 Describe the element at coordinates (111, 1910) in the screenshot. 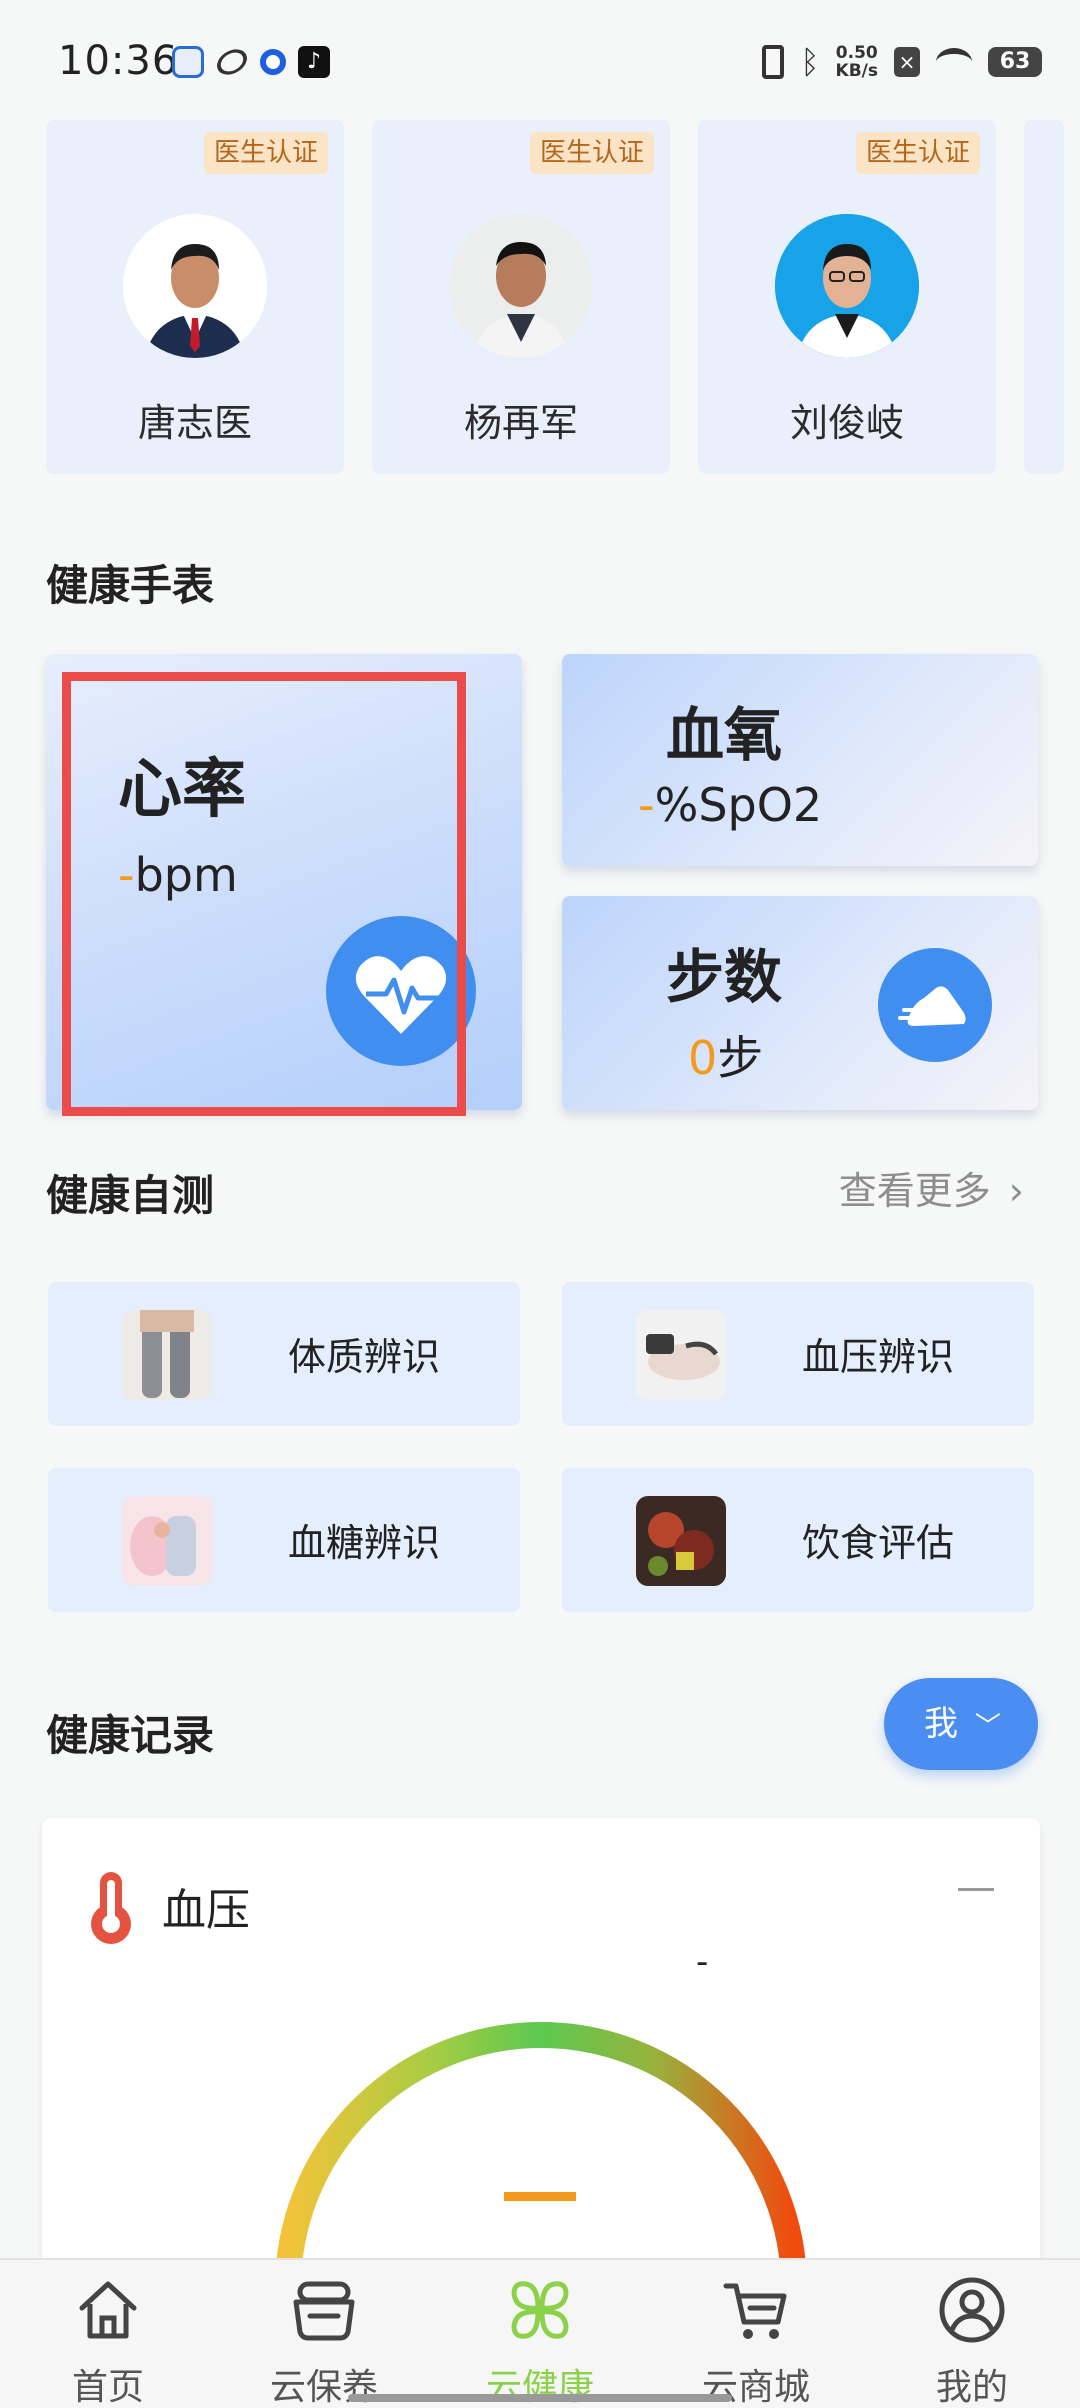

I see `thermometer-icon` at that location.